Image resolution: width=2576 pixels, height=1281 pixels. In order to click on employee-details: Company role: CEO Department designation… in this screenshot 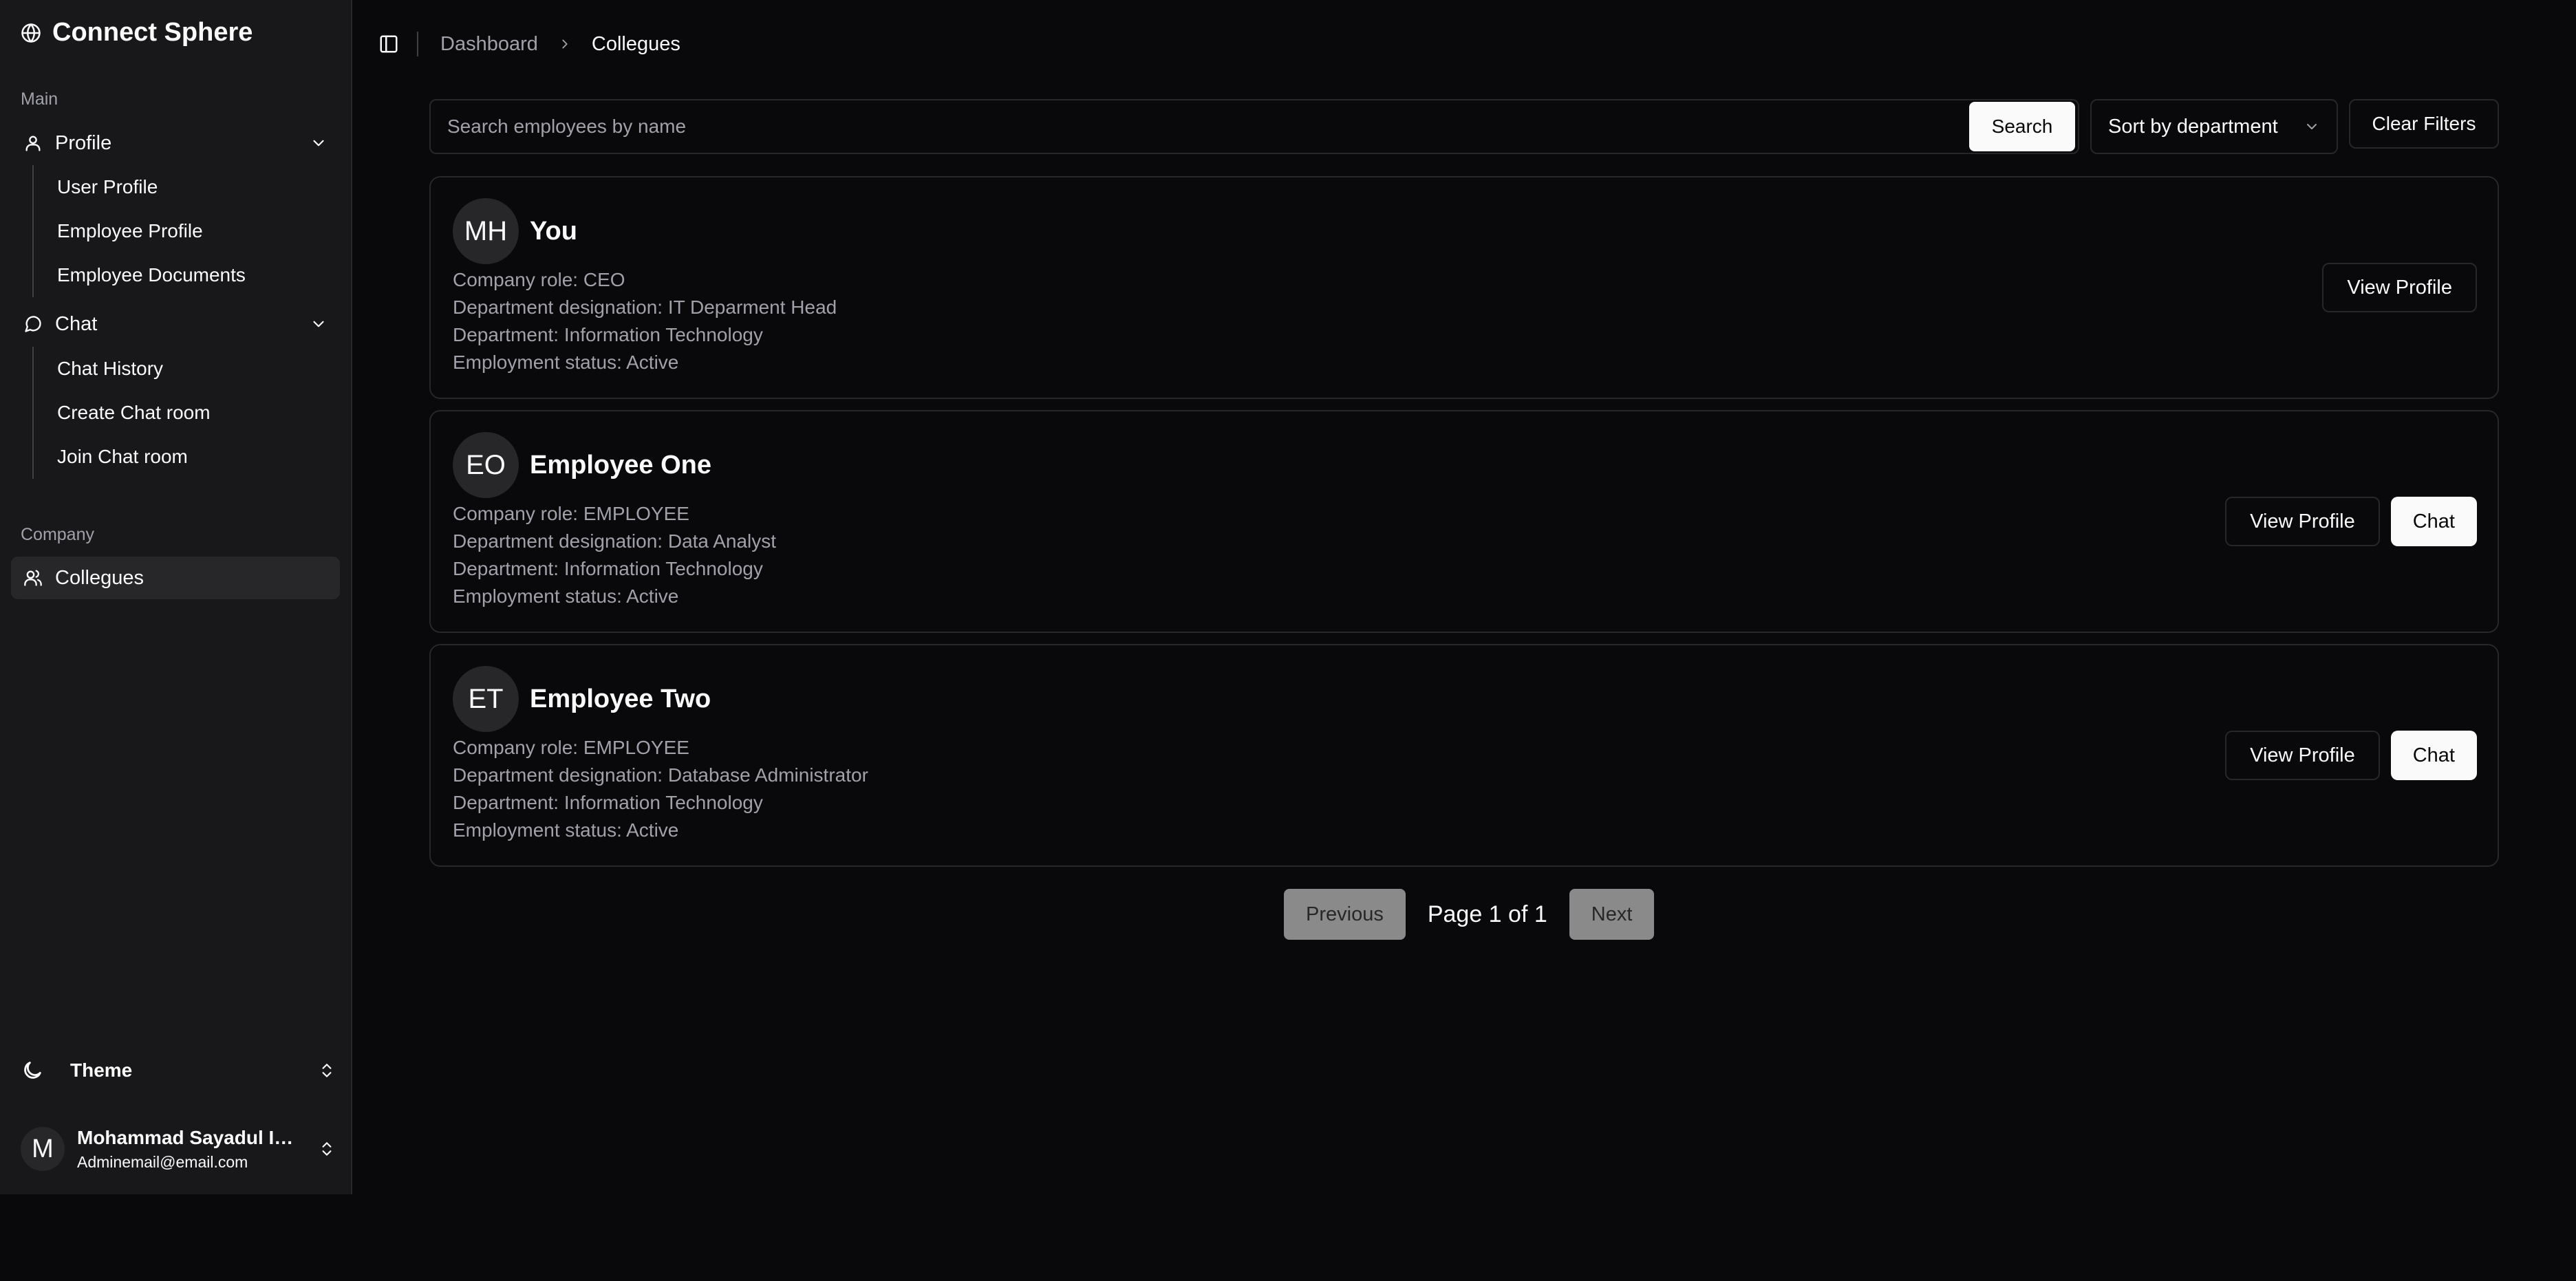, I will do `click(645, 321)`.